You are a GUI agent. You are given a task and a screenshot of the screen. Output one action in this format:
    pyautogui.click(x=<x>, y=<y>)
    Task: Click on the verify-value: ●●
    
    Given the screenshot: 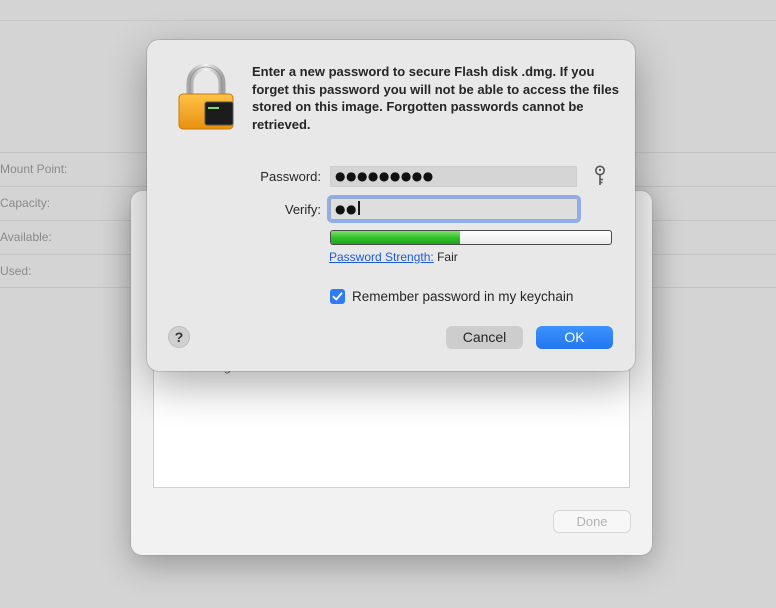 What is the action you would take?
    pyautogui.click(x=346, y=209)
    